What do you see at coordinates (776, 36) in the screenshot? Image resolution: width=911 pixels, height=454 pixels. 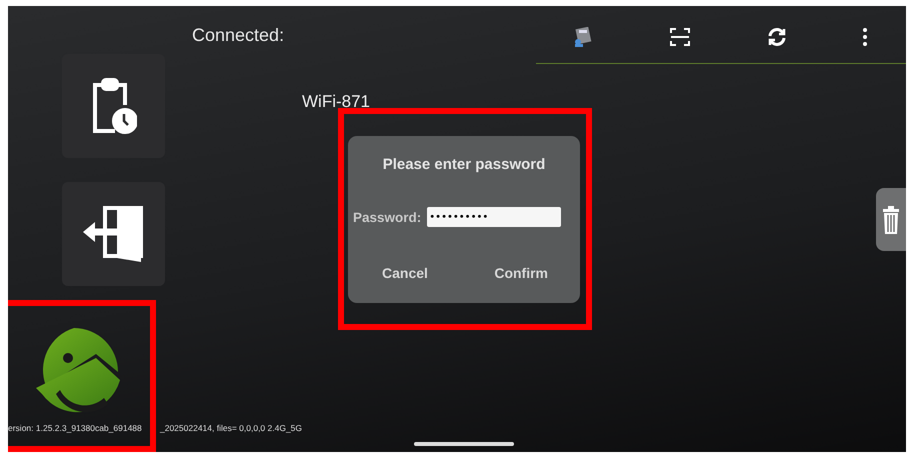 I see `refresh-icon` at bounding box center [776, 36].